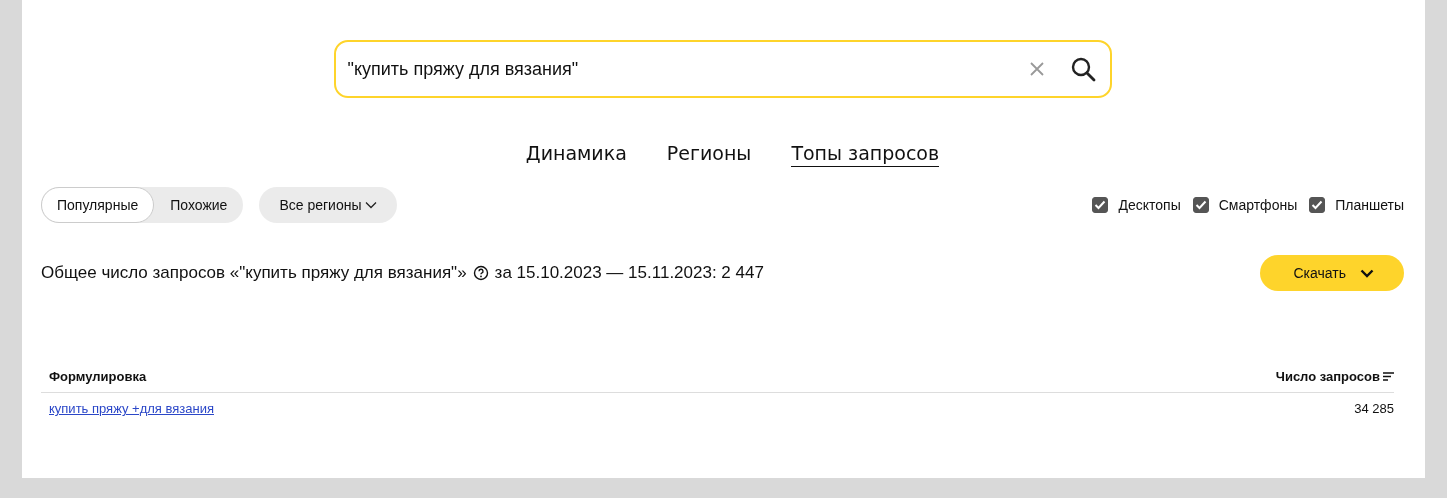  What do you see at coordinates (1388, 376) in the screenshot?
I see `sort-icon` at bounding box center [1388, 376].